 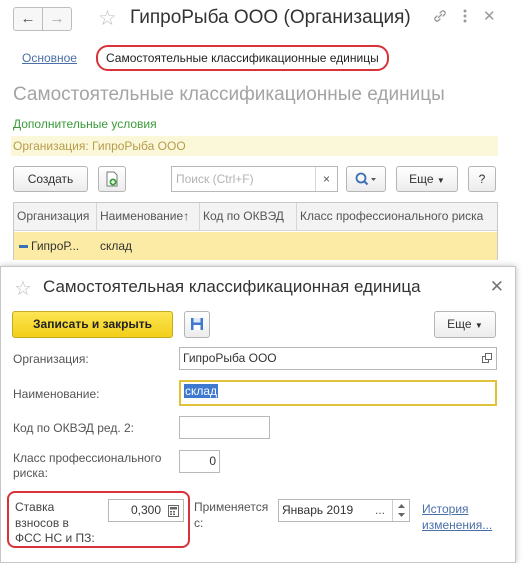 What do you see at coordinates (397, 216) in the screenshot?
I see `column-header-risk-class: Класс профессионального риска` at bounding box center [397, 216].